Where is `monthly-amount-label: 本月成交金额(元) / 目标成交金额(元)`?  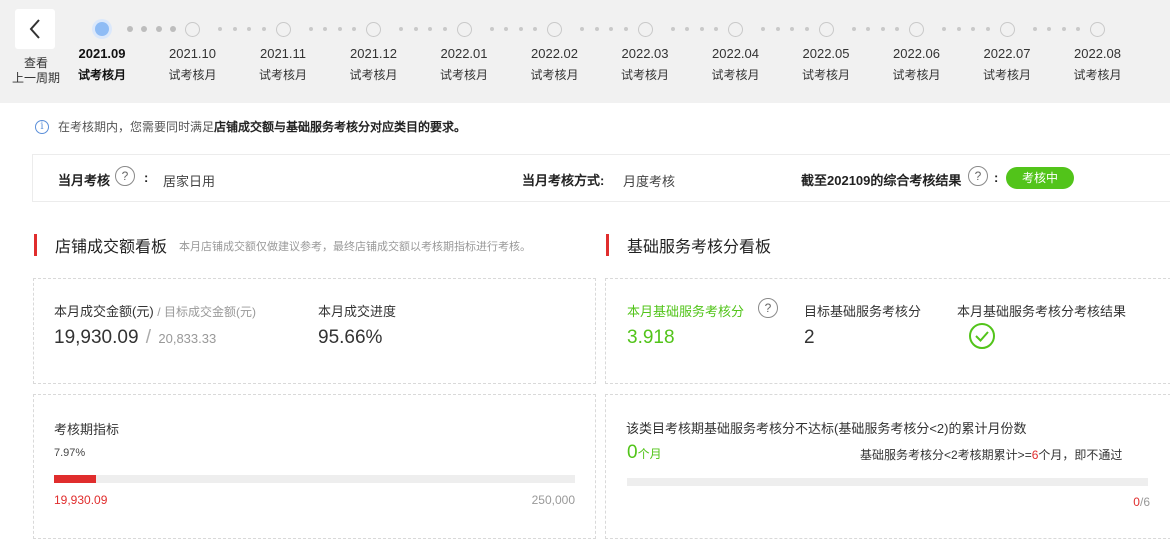
monthly-amount-label: 本月成交金额(元) / 目标成交金额(元) is located at coordinates (155, 311).